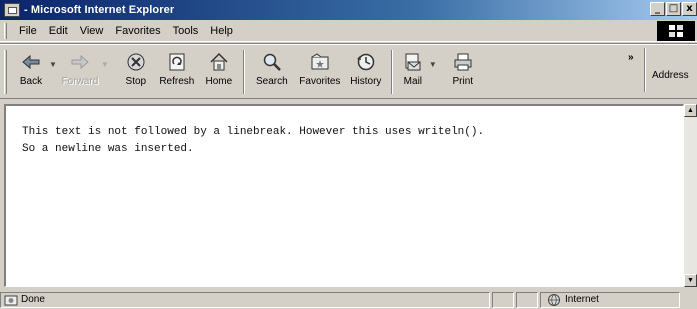  I want to click on internet-globe-icon, so click(554, 299).